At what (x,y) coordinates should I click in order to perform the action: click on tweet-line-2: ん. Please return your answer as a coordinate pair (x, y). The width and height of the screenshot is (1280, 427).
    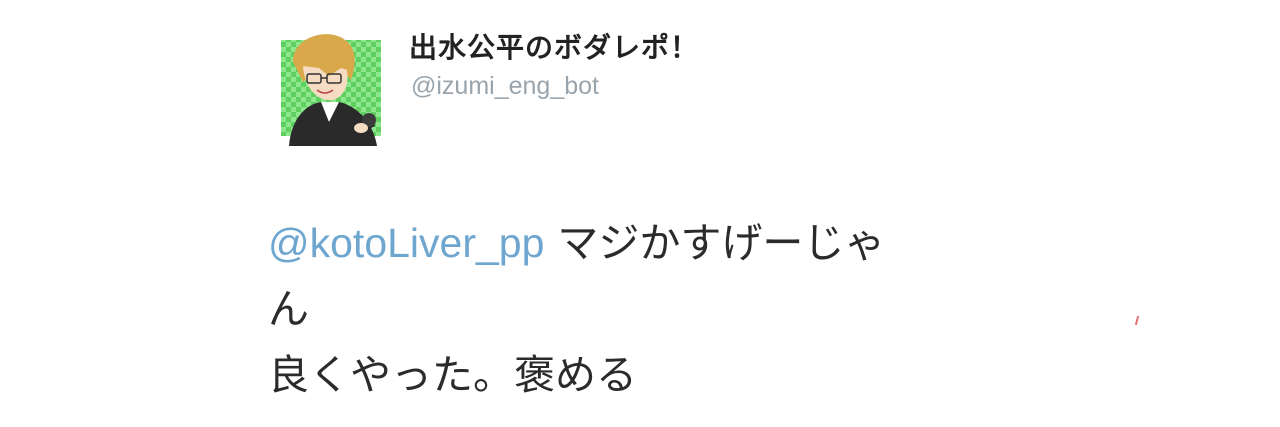
    Looking at the image, I should click on (288, 309).